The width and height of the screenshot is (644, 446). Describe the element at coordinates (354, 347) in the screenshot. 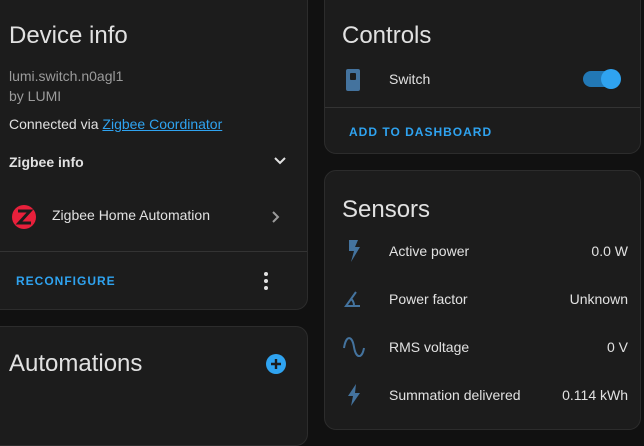

I see `sine-wave-icon` at that location.